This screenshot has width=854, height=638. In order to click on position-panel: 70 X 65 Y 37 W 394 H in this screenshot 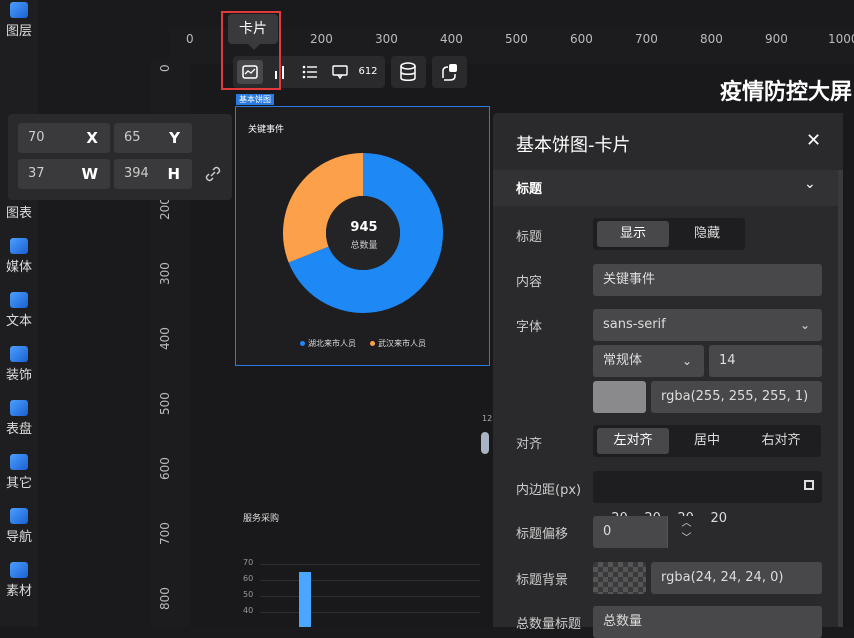, I will do `click(120, 157)`.